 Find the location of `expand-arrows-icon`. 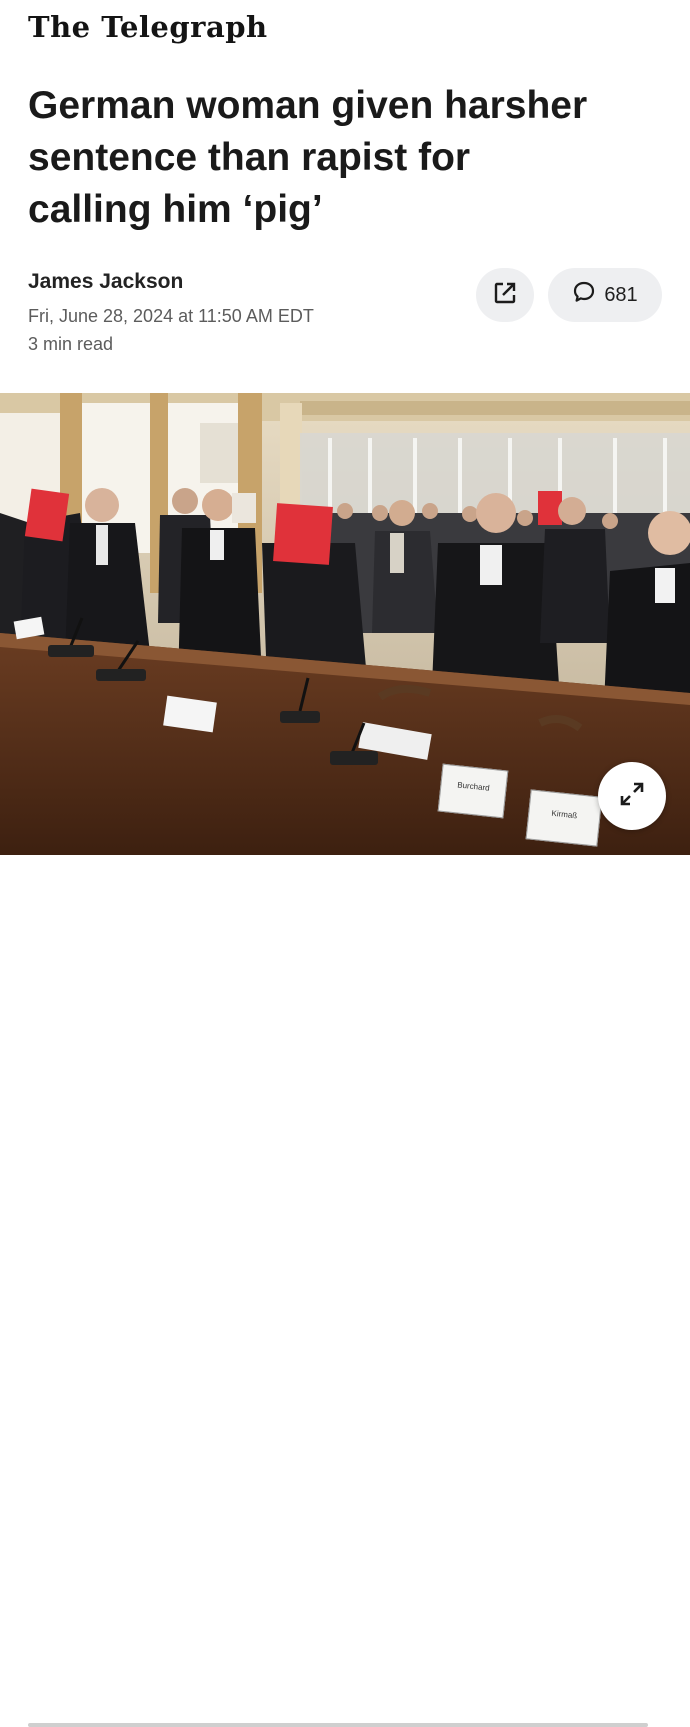

expand-arrows-icon is located at coordinates (632, 796).